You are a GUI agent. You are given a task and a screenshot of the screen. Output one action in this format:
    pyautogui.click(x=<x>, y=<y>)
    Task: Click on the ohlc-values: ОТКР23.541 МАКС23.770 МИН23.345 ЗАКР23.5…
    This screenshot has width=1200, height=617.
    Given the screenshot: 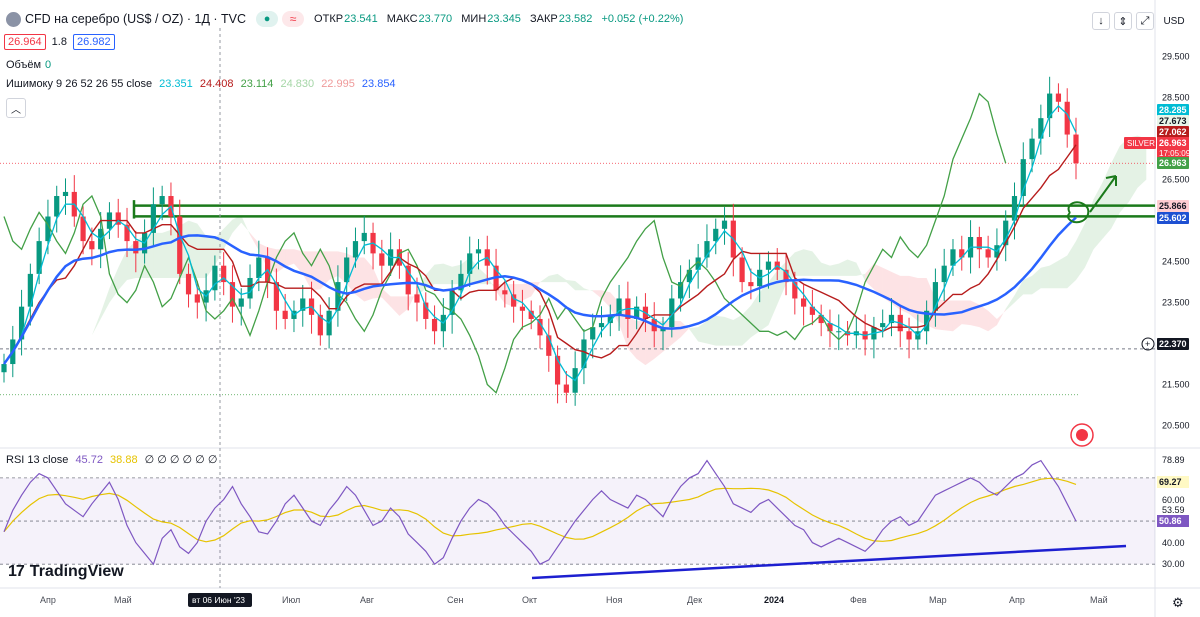 What is the action you would take?
    pyautogui.click(x=501, y=19)
    